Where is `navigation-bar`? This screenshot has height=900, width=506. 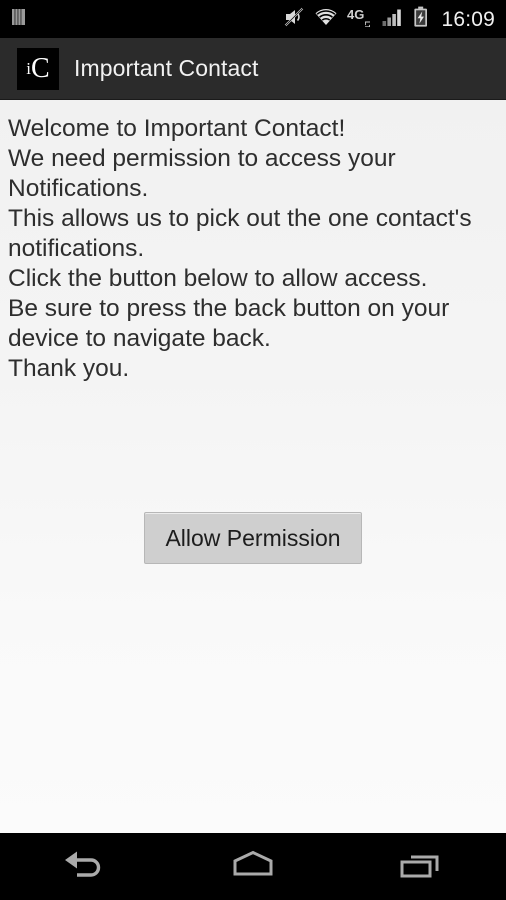 navigation-bar is located at coordinates (253, 866).